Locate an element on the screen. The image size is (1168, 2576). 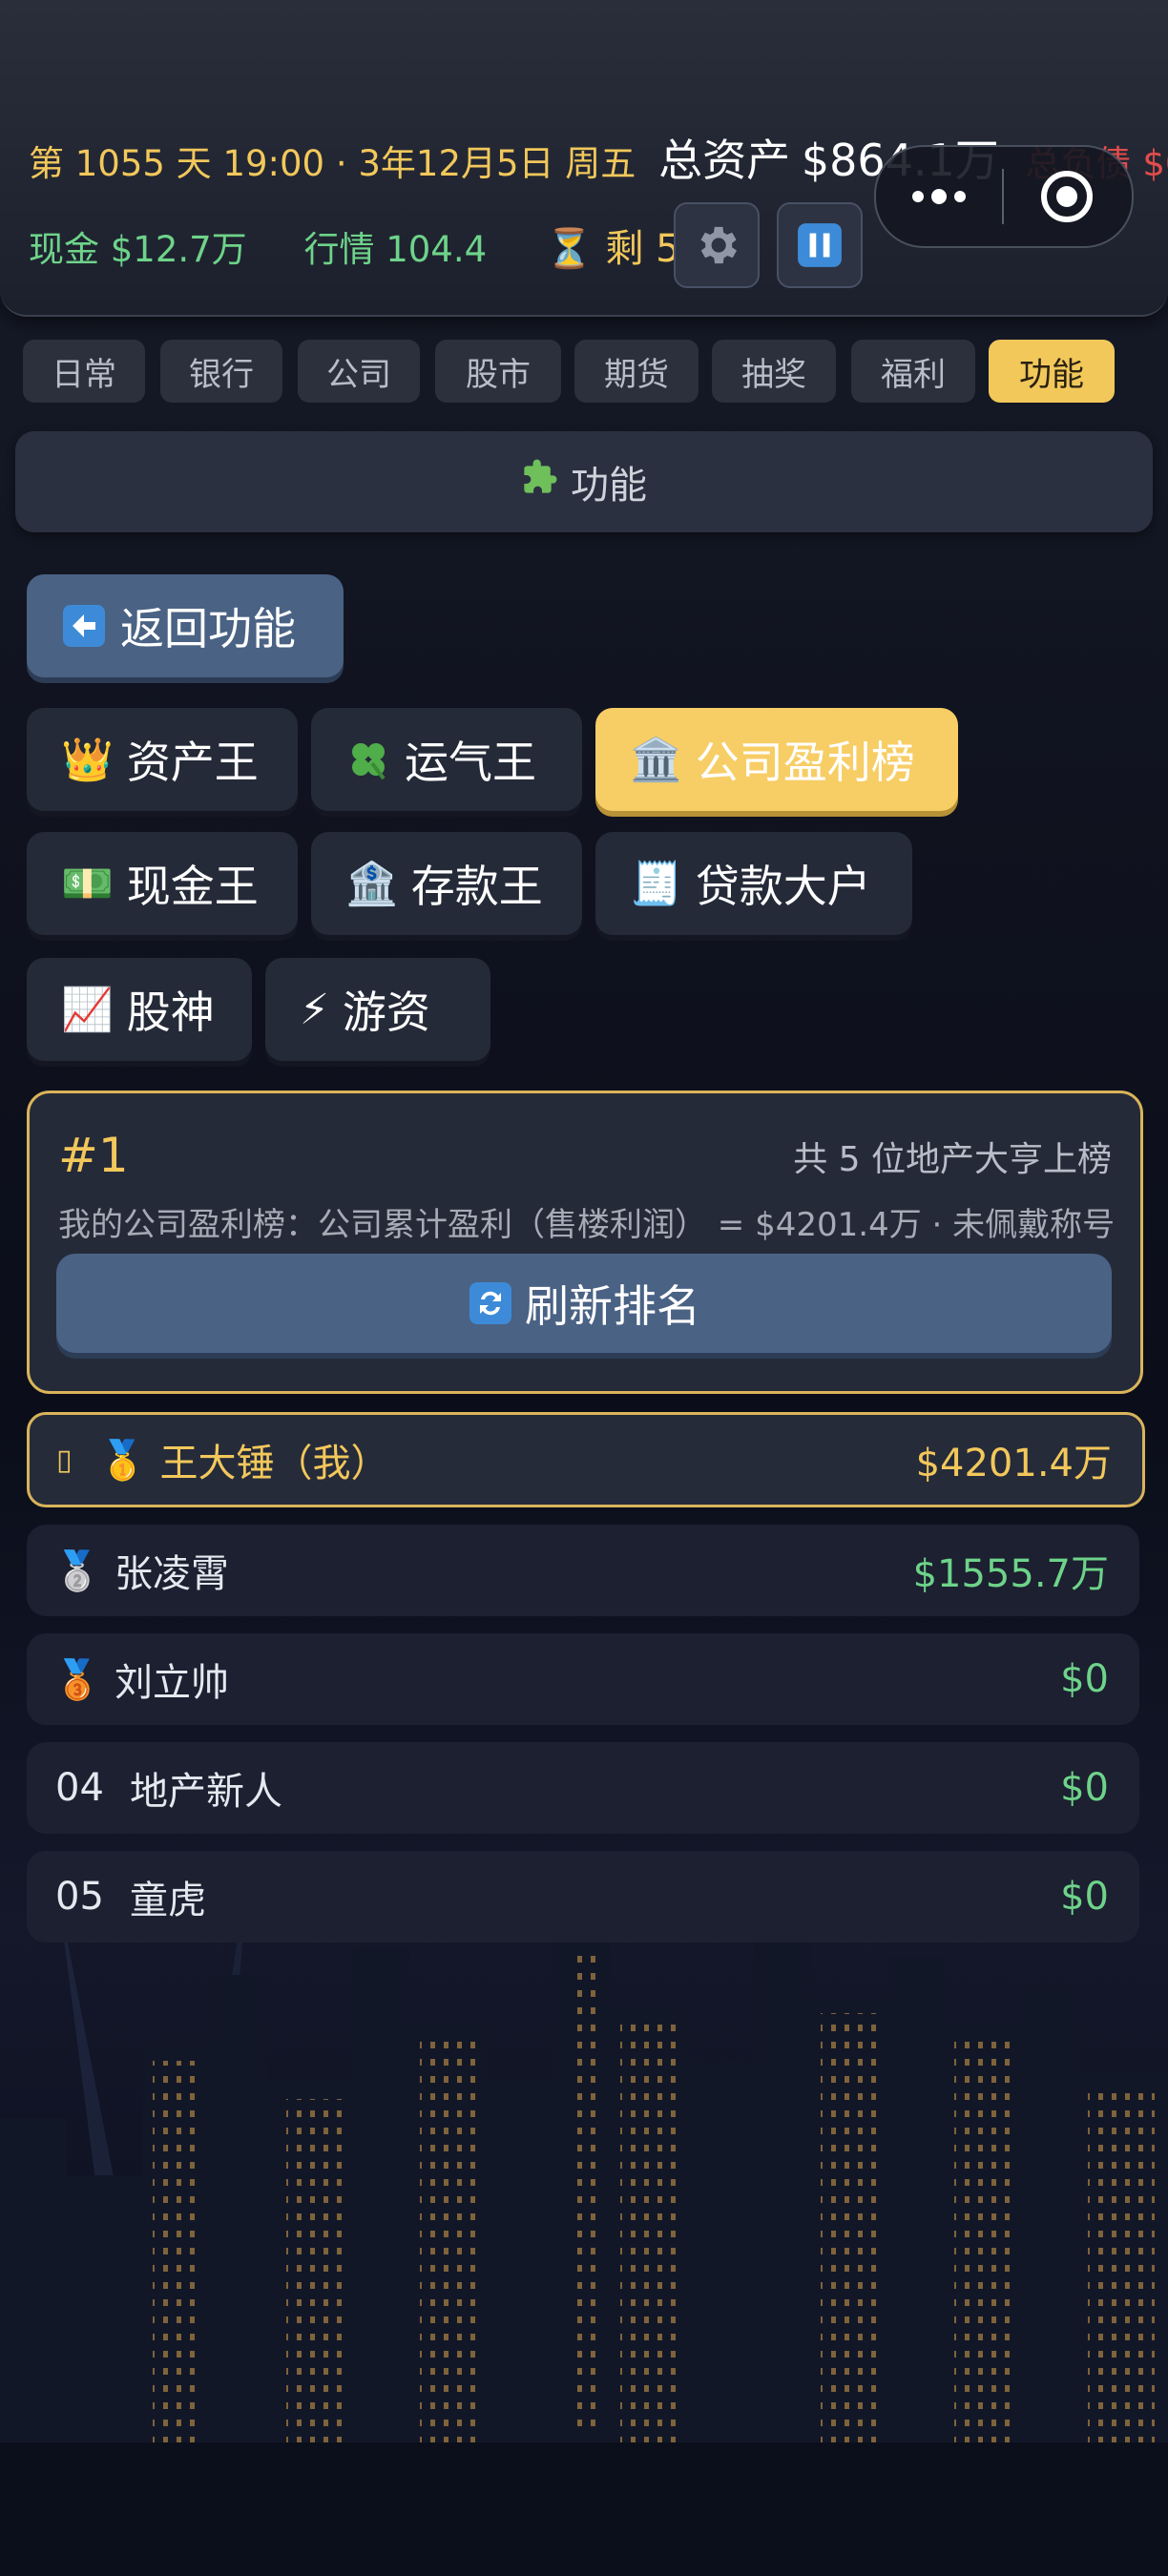
game-day: 第 1055 天 19:00 is located at coordinates (177, 163).